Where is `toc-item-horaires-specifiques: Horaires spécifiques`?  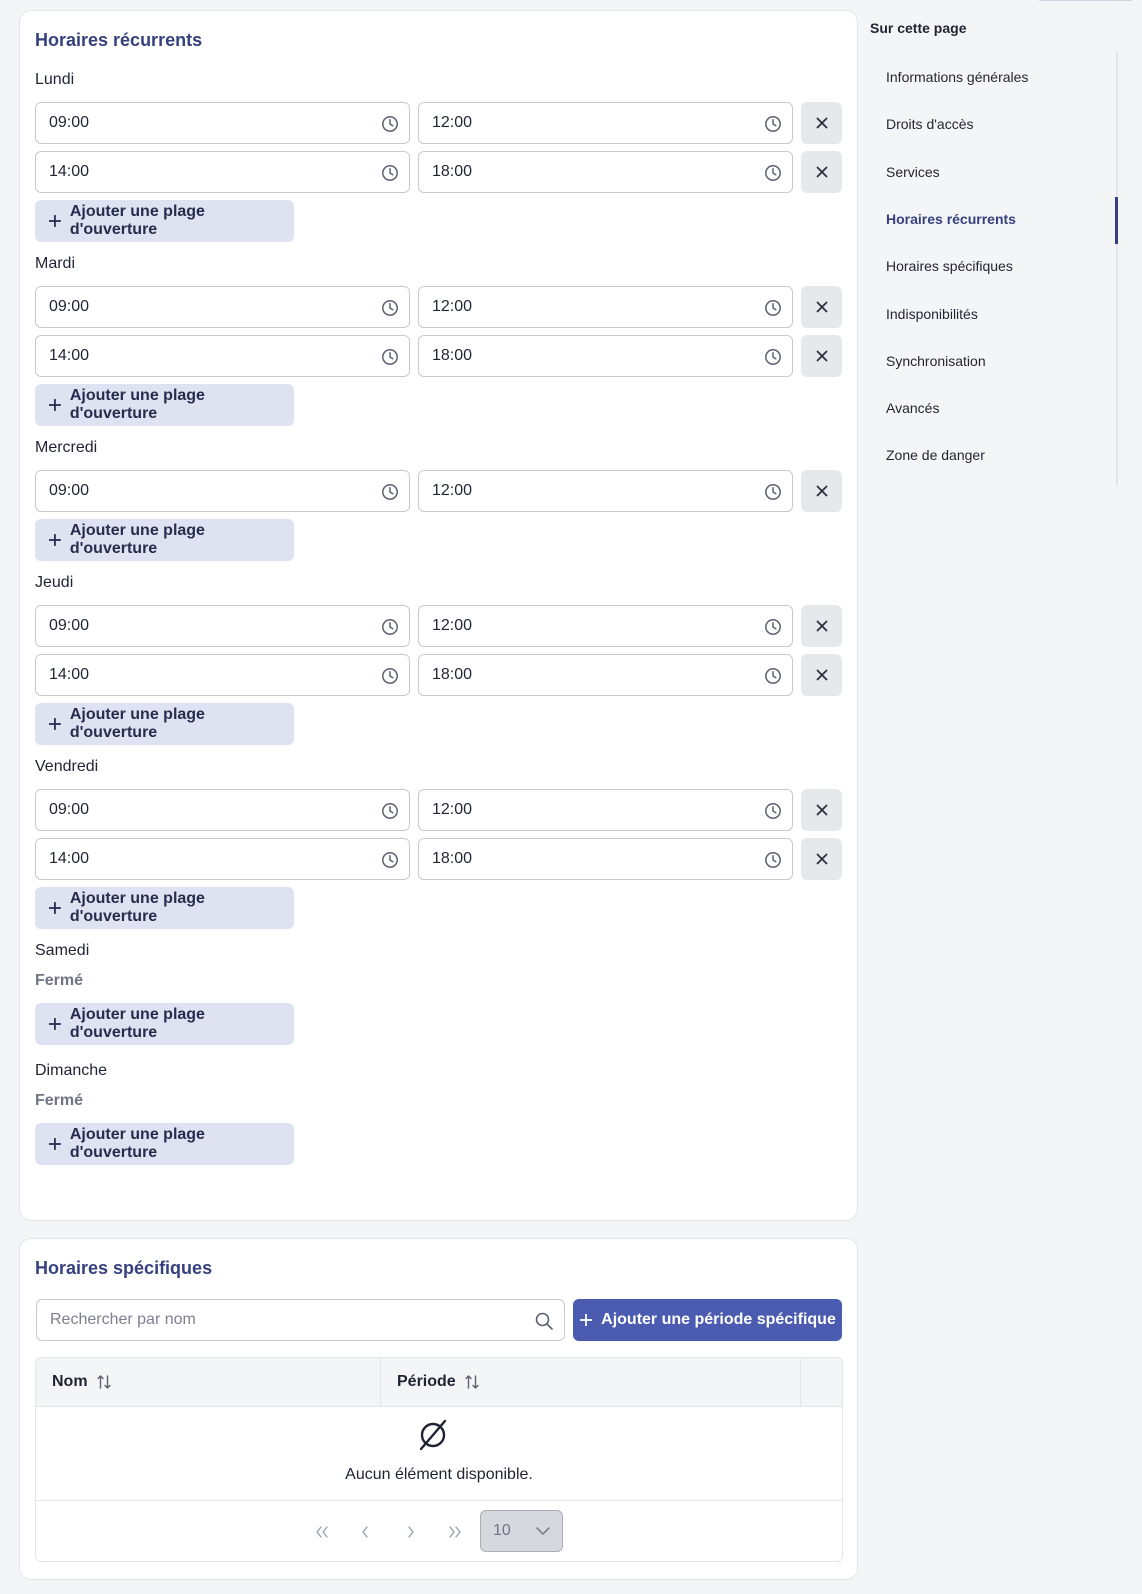 toc-item-horaires-specifiques: Horaires spécifiques is located at coordinates (949, 266).